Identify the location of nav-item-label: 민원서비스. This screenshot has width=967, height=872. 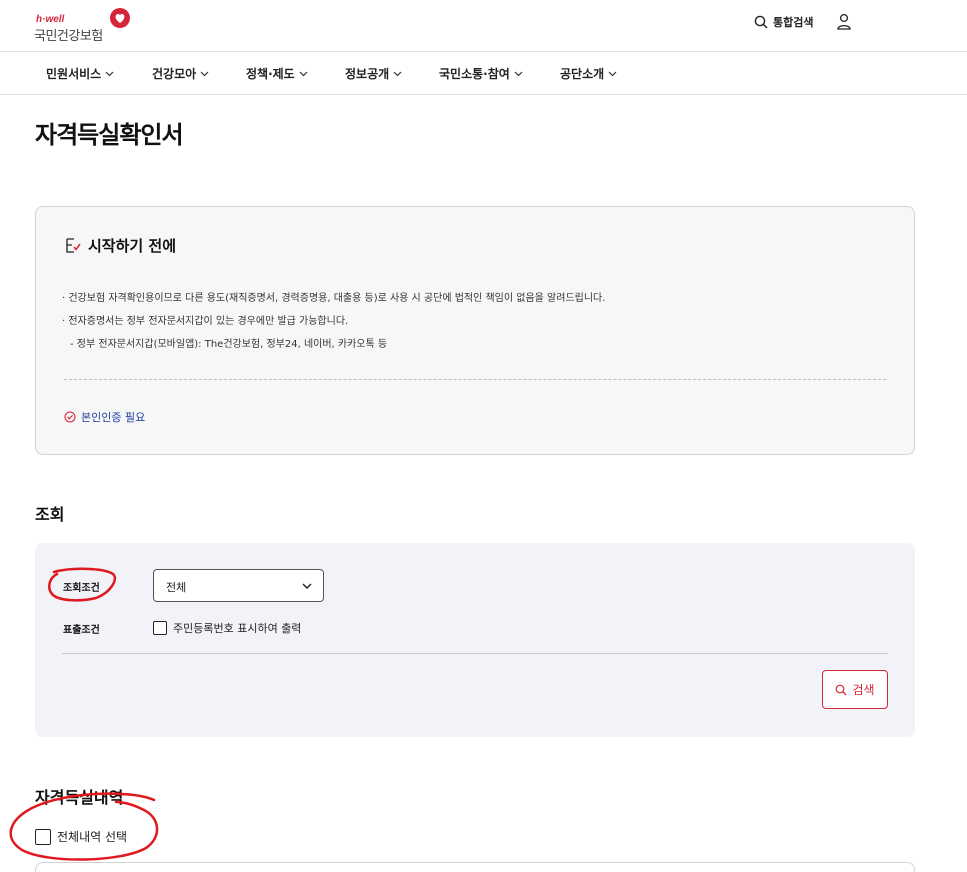
(74, 74).